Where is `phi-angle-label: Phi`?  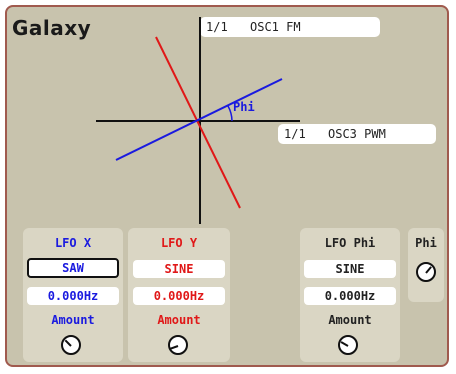 phi-angle-label: Phi is located at coordinates (244, 107).